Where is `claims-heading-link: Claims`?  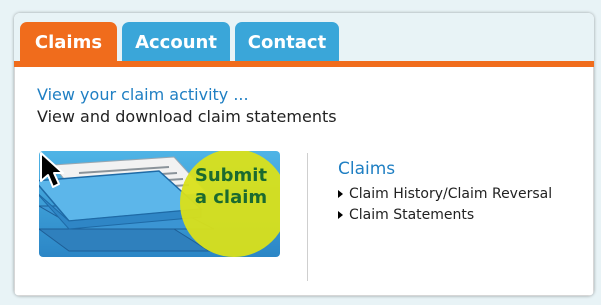
claims-heading-link: Claims is located at coordinates (366, 169).